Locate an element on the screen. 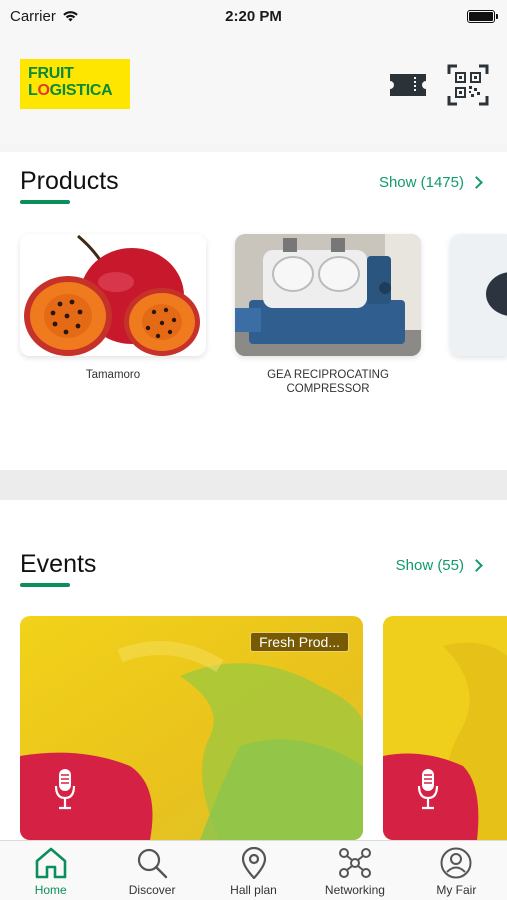  logo-line2: LOGISTICA is located at coordinates (70, 90).